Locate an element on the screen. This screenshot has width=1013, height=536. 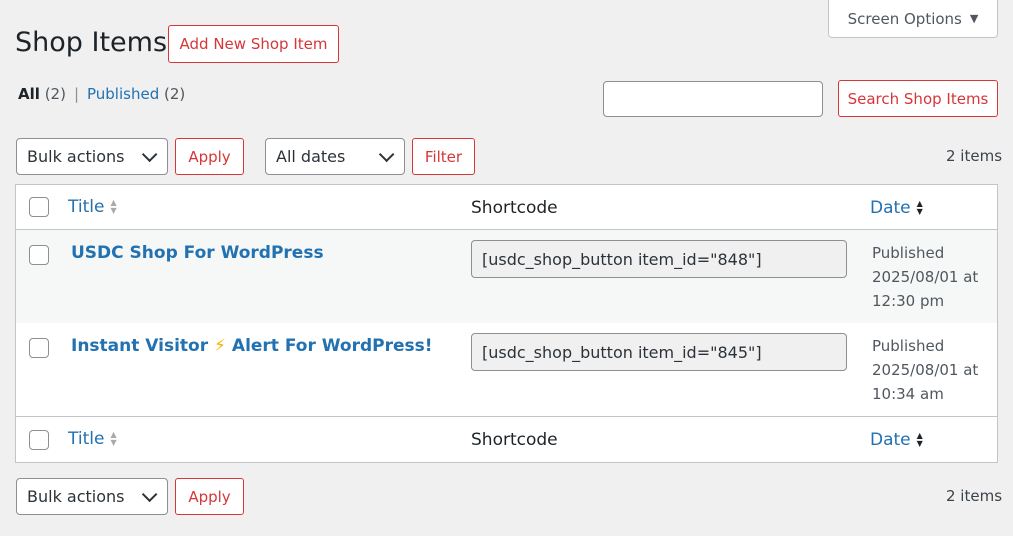
post-time: 12:30 pm is located at coordinates (908, 301).